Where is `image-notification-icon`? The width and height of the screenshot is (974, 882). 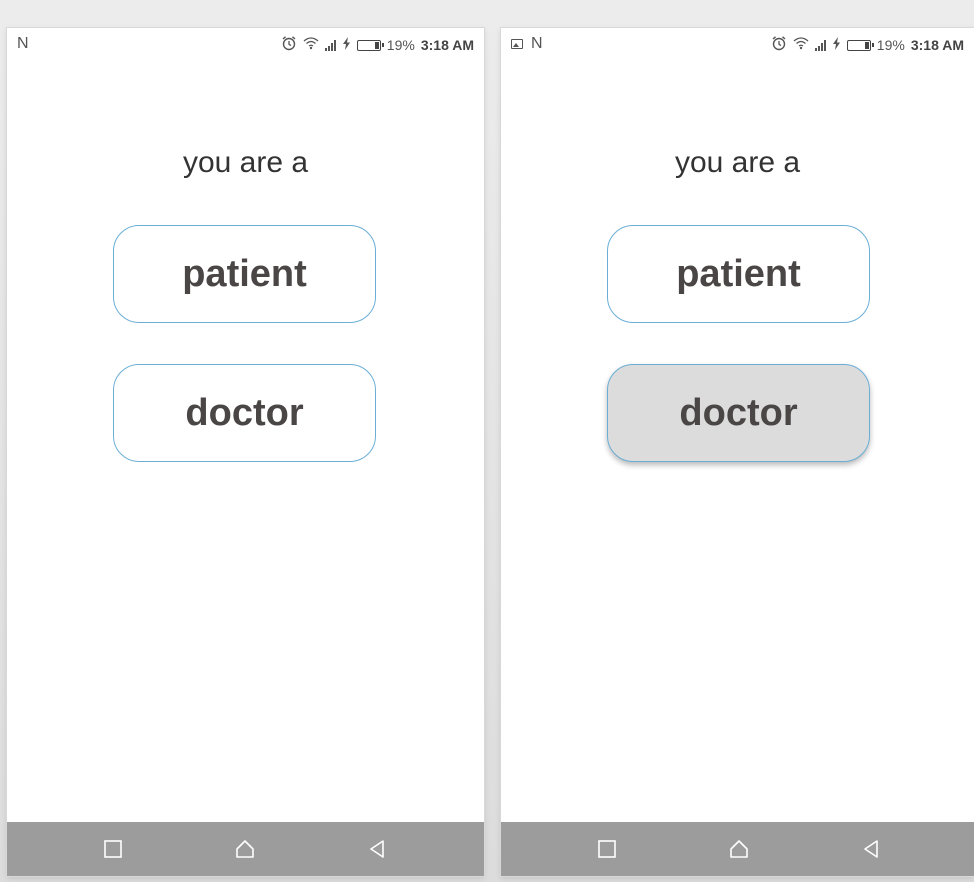
image-notification-icon is located at coordinates (517, 44).